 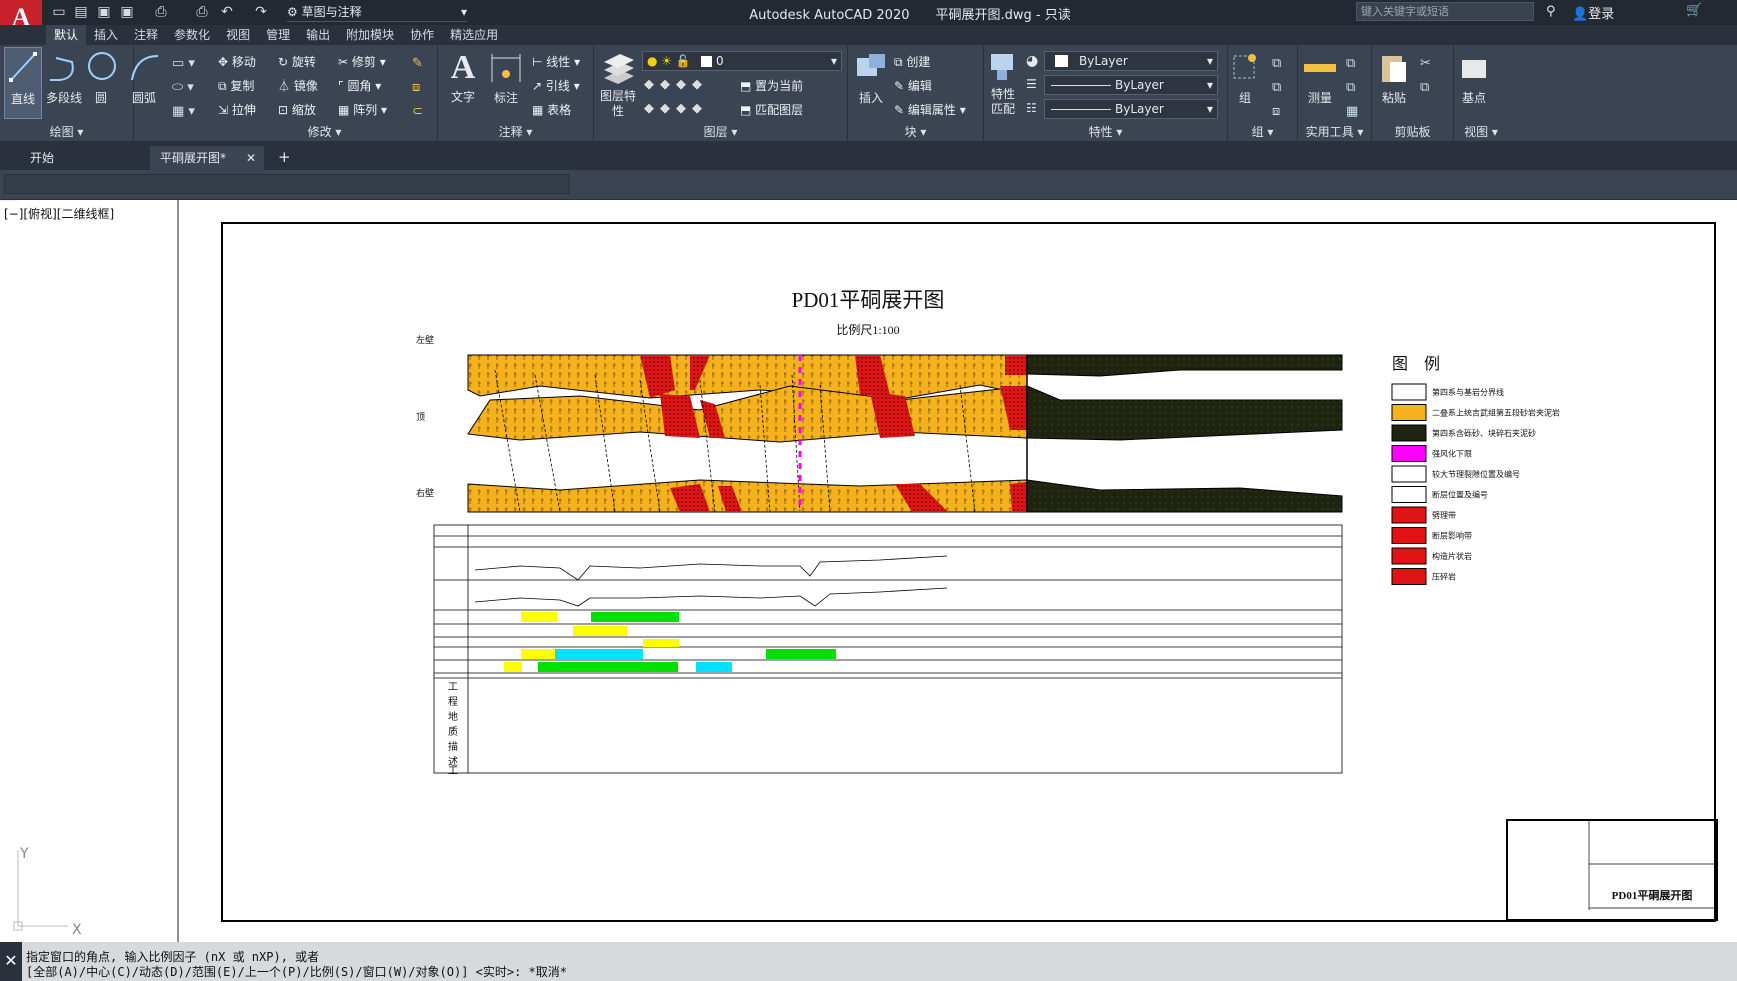 I want to click on move-button: ✥ 移动, so click(x=237, y=61).